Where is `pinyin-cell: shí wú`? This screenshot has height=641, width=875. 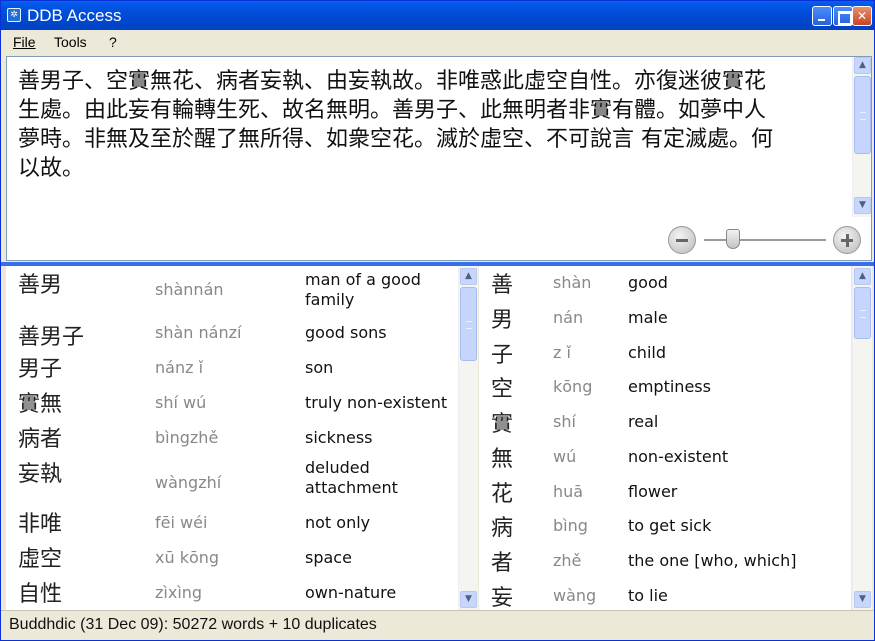
pinyin-cell: shí wú is located at coordinates (181, 402).